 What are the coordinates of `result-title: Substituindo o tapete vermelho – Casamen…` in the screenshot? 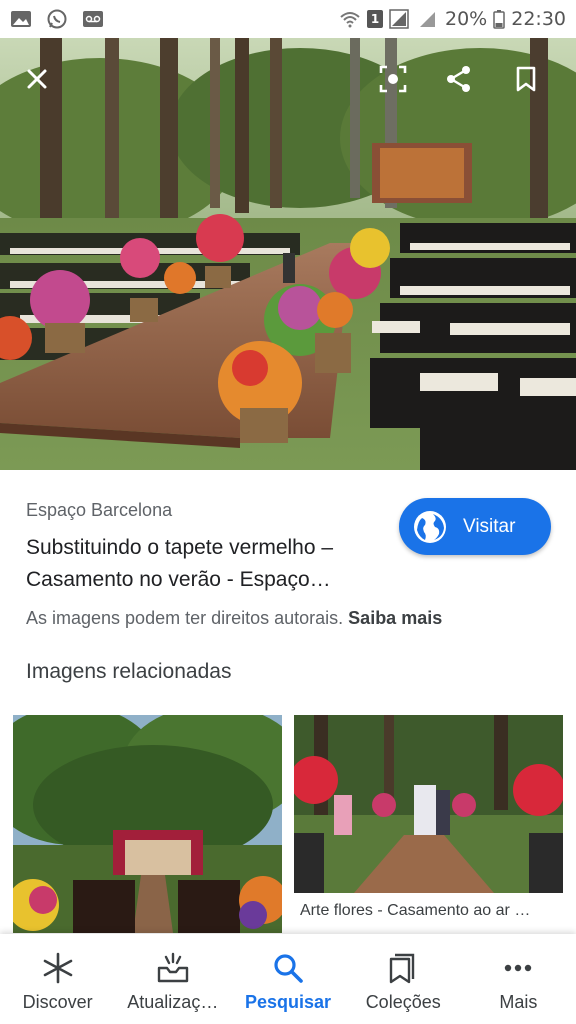 It's located at (206, 564).